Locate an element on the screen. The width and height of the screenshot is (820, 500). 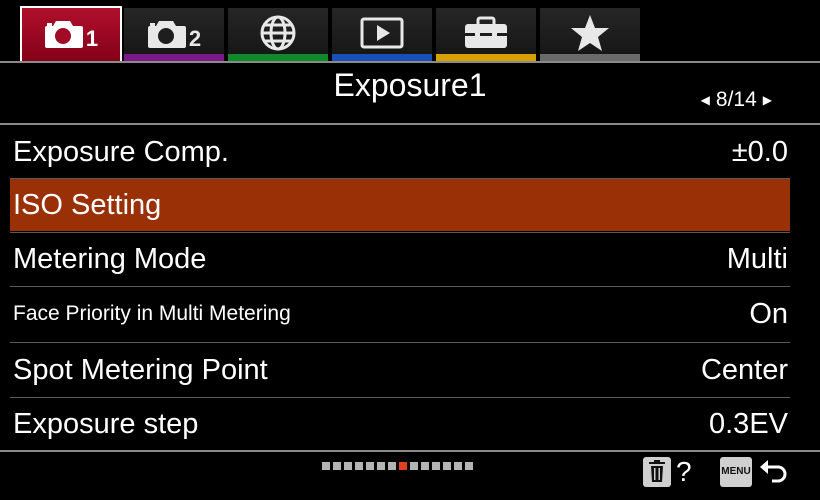
page-indicator is located at coordinates (397, 466).